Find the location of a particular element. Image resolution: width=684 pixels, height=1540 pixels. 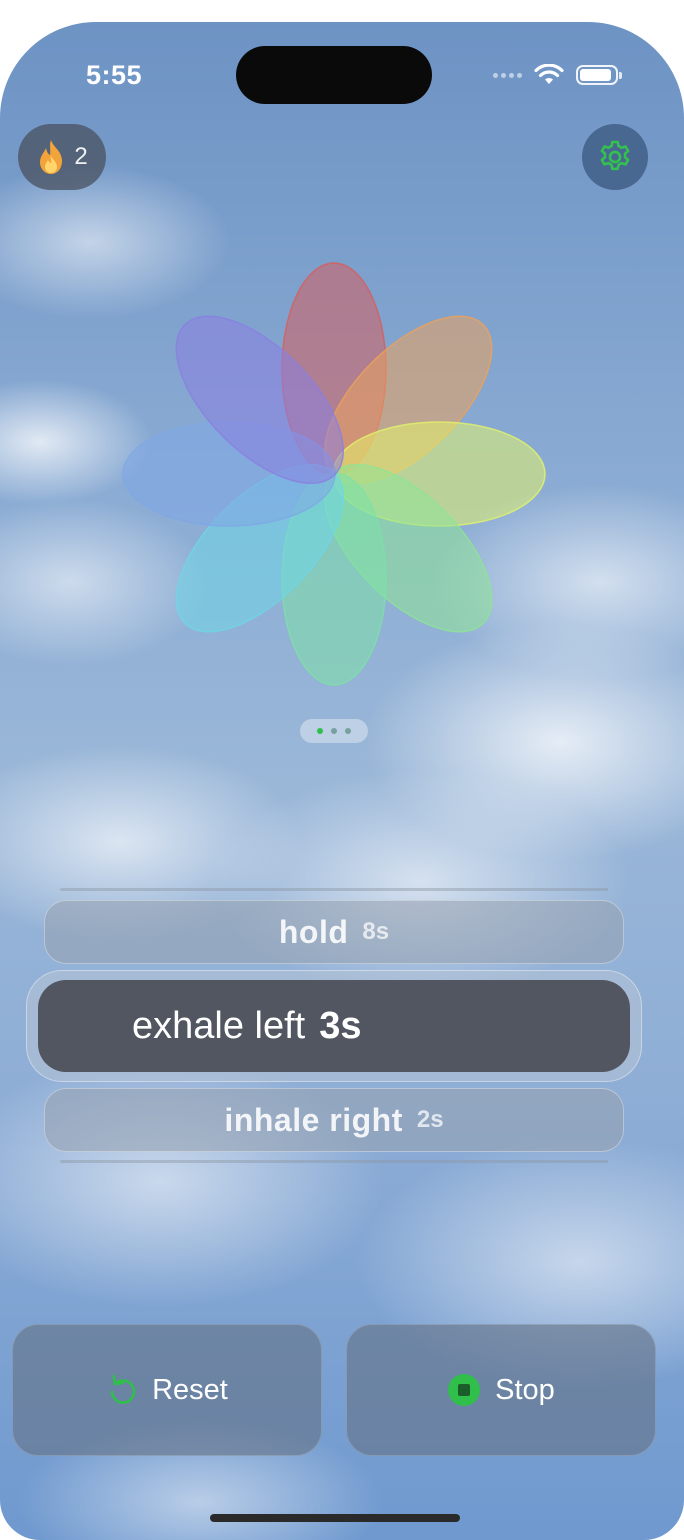

page-indicator is located at coordinates (334, 731).